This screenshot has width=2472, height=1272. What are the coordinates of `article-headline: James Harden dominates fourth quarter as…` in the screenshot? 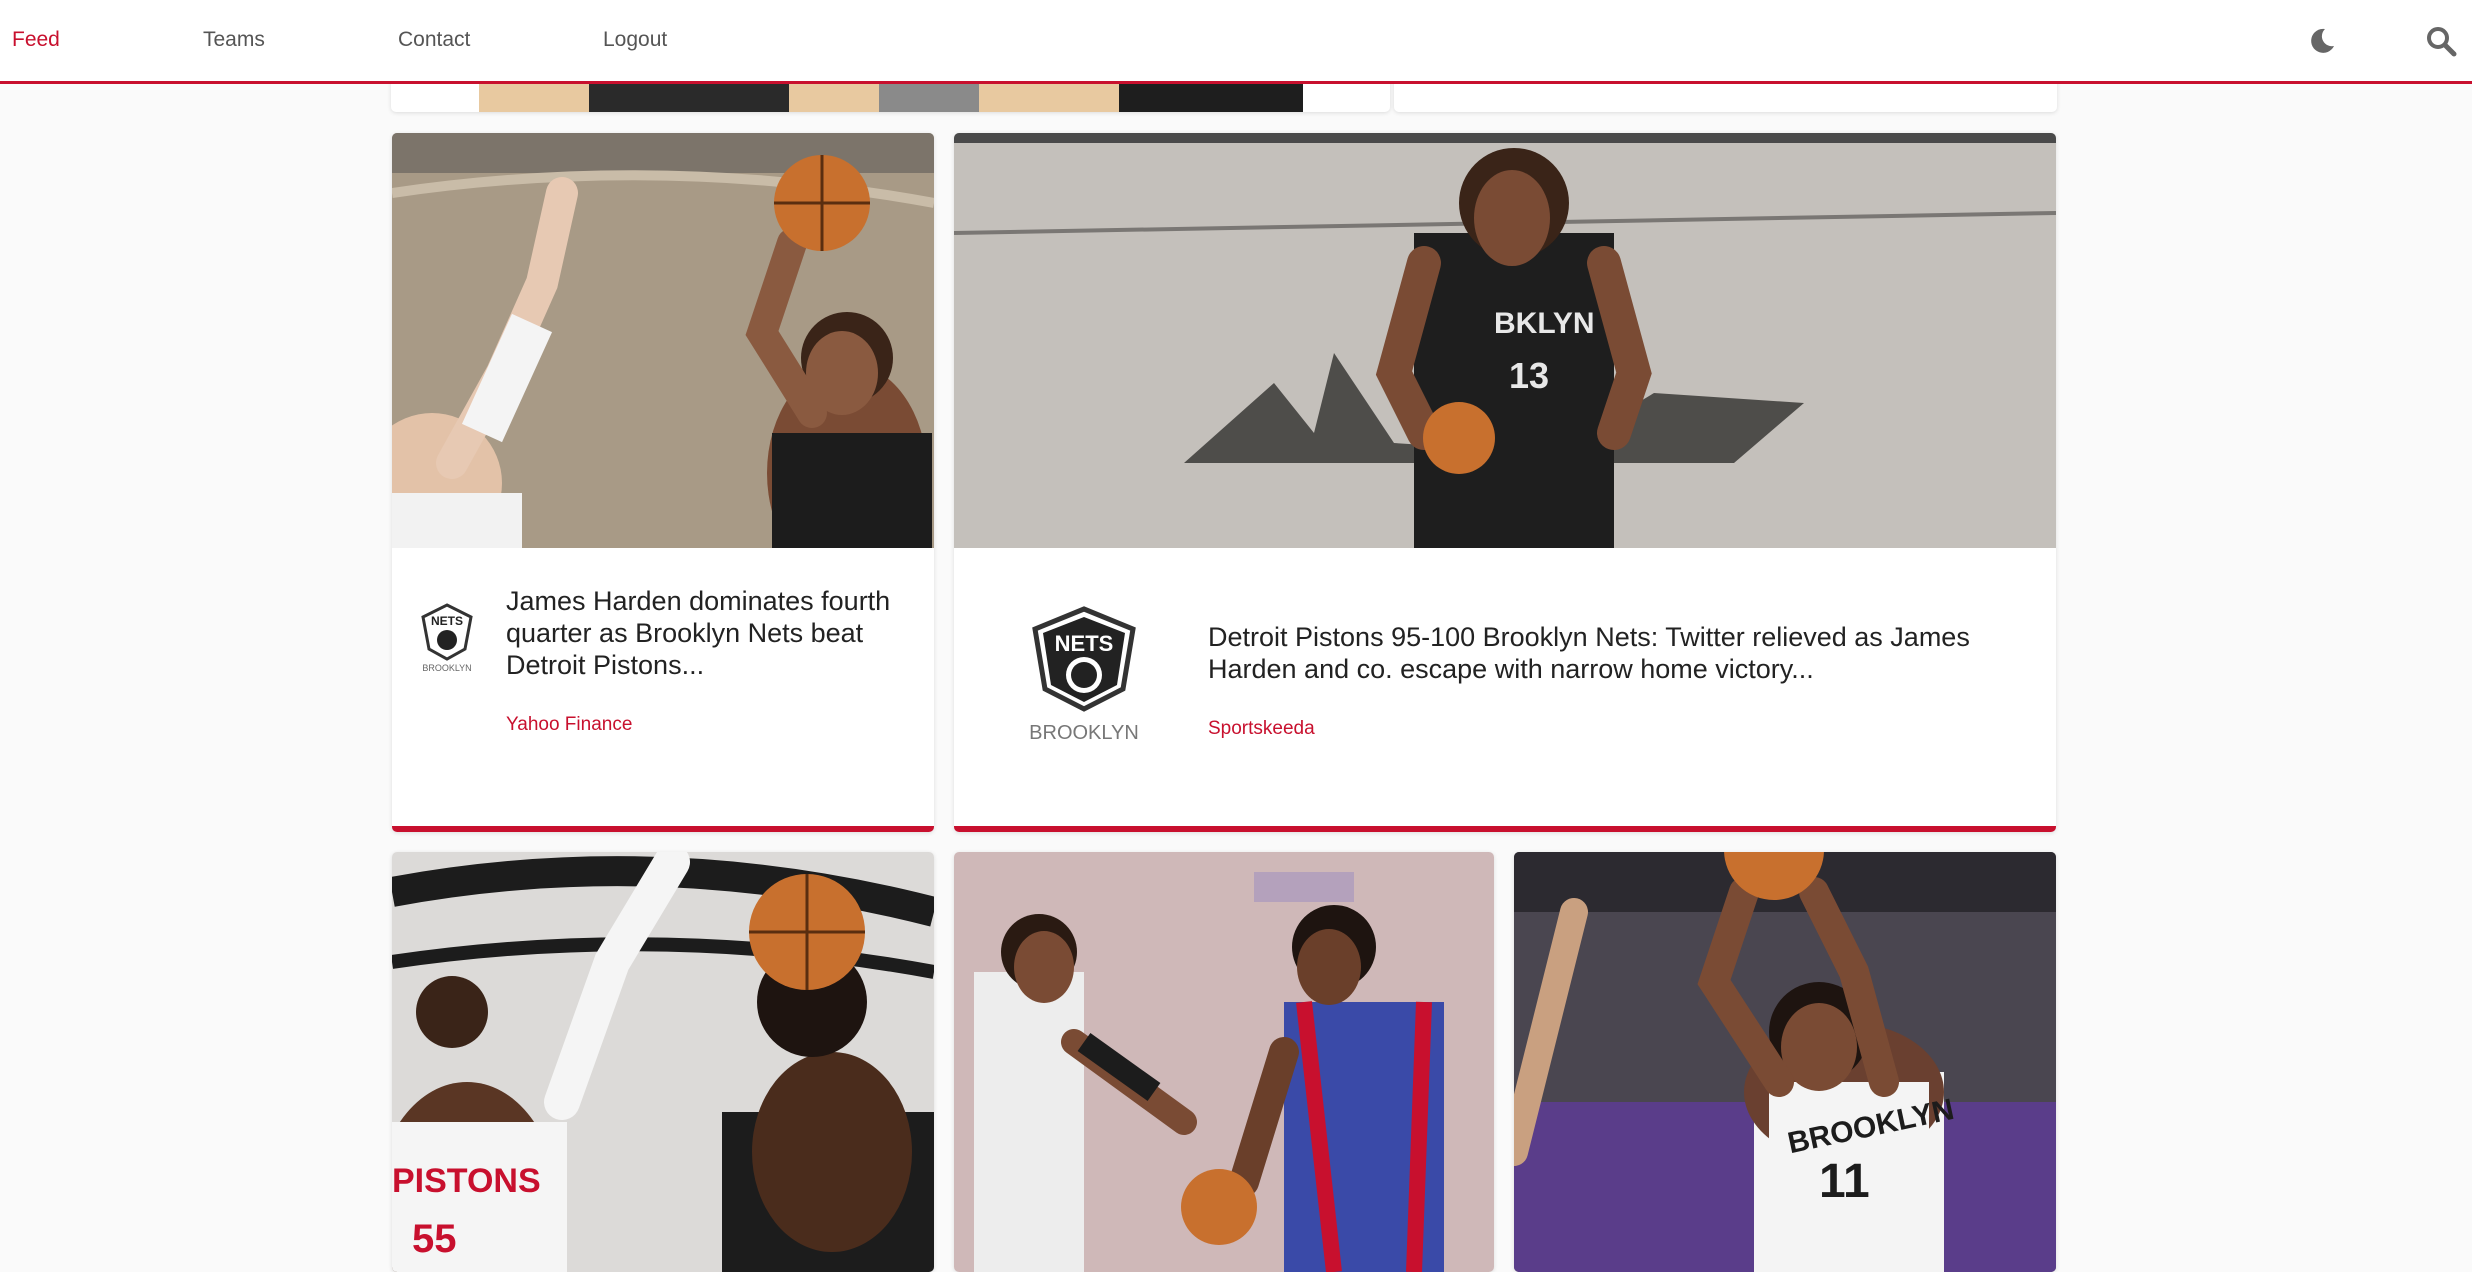 It's located at (712, 633).